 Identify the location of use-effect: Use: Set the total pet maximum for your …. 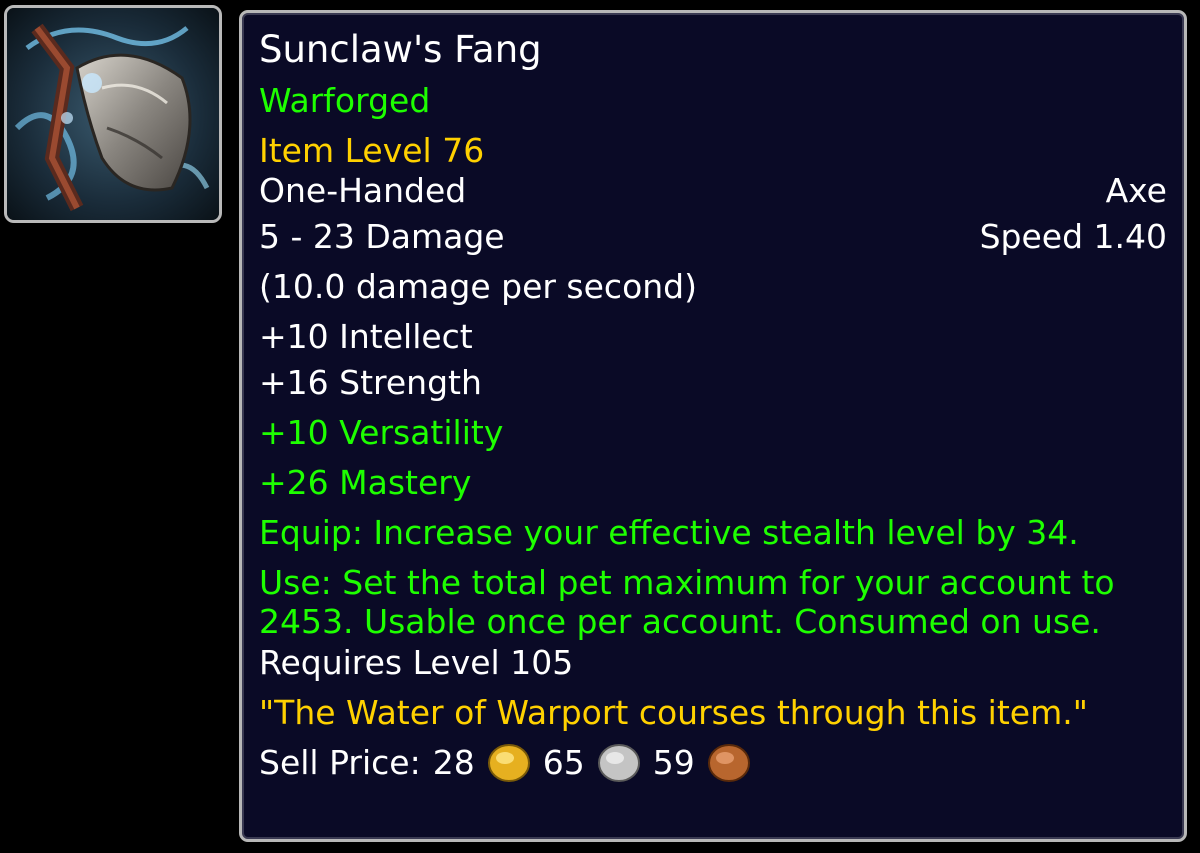
(687, 602).